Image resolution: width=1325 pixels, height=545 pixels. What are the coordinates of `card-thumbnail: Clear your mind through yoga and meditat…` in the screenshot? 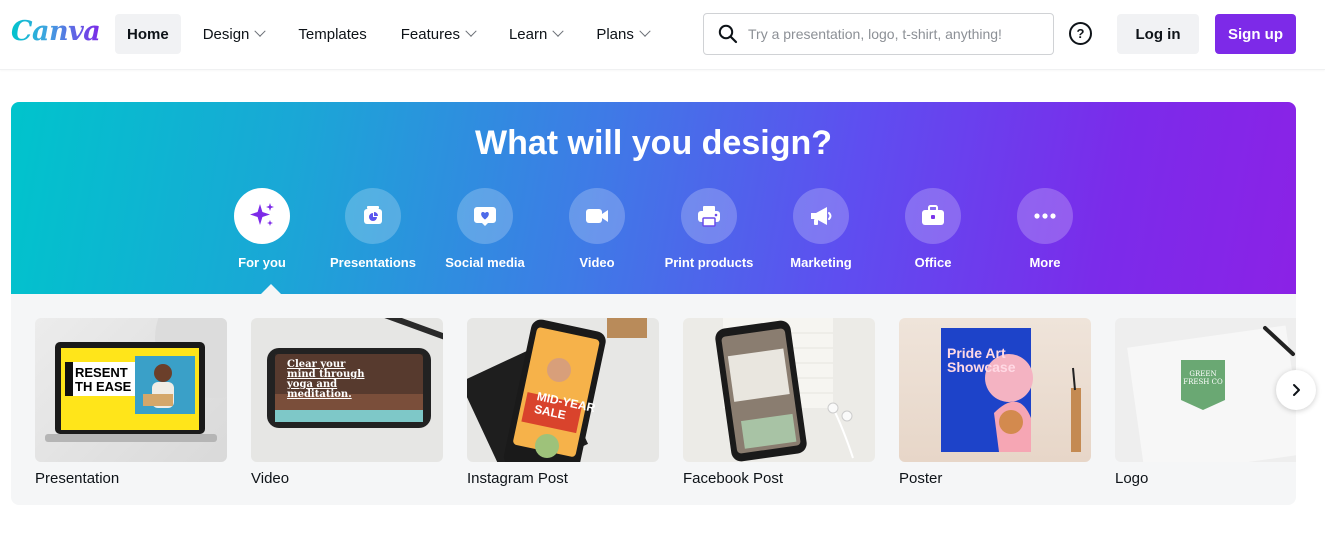 It's located at (347, 390).